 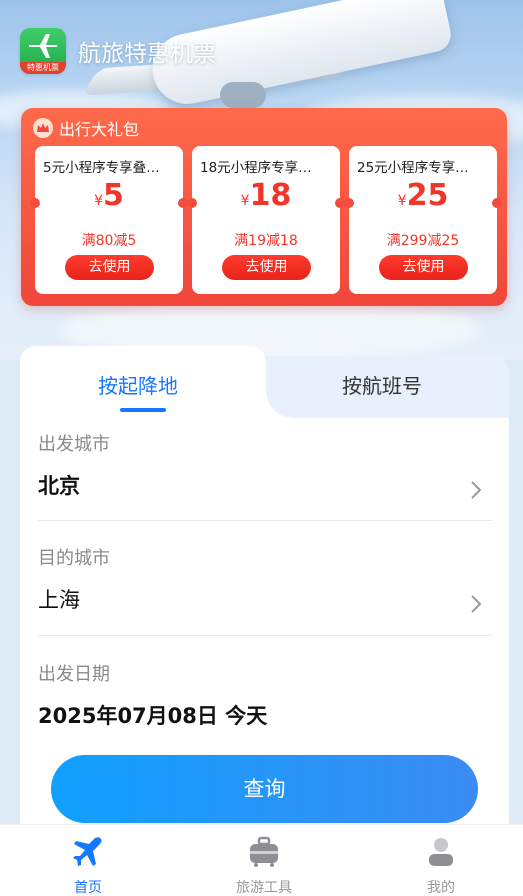 I want to click on gift-pack-header: 出行大礼包, so click(x=86, y=128).